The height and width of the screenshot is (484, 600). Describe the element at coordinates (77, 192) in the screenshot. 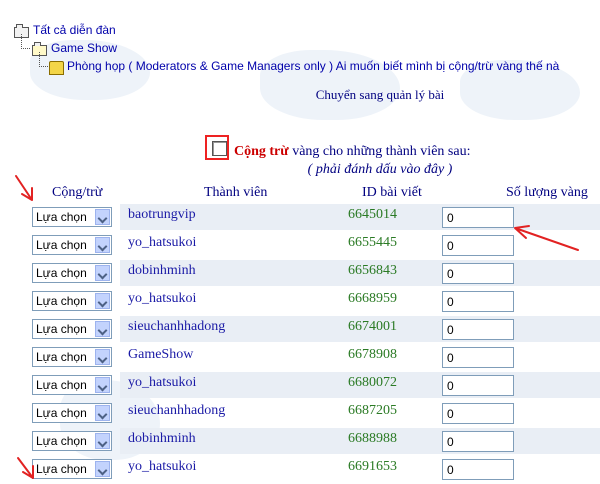

I see `column-header-action: Cộng/trừ` at that location.